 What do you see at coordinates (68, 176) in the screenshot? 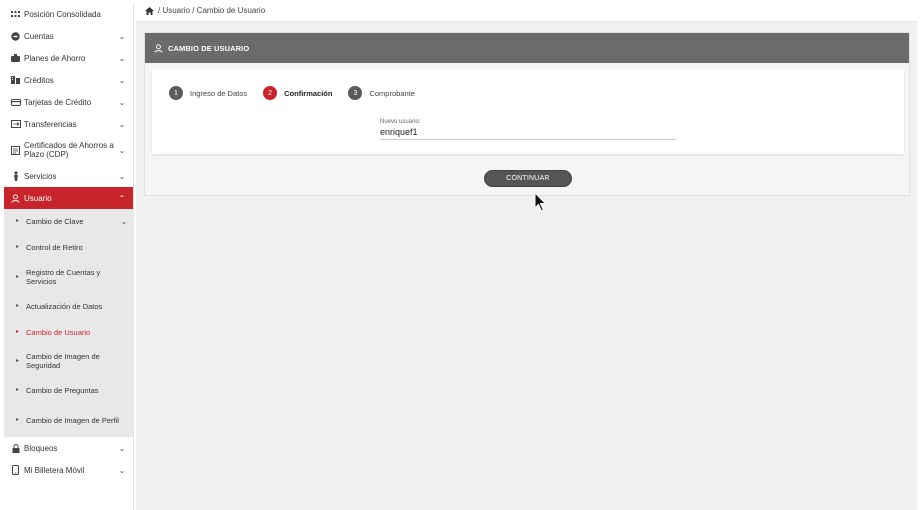
I see `sidebar-item-servicios: Servicios ⌄` at bounding box center [68, 176].